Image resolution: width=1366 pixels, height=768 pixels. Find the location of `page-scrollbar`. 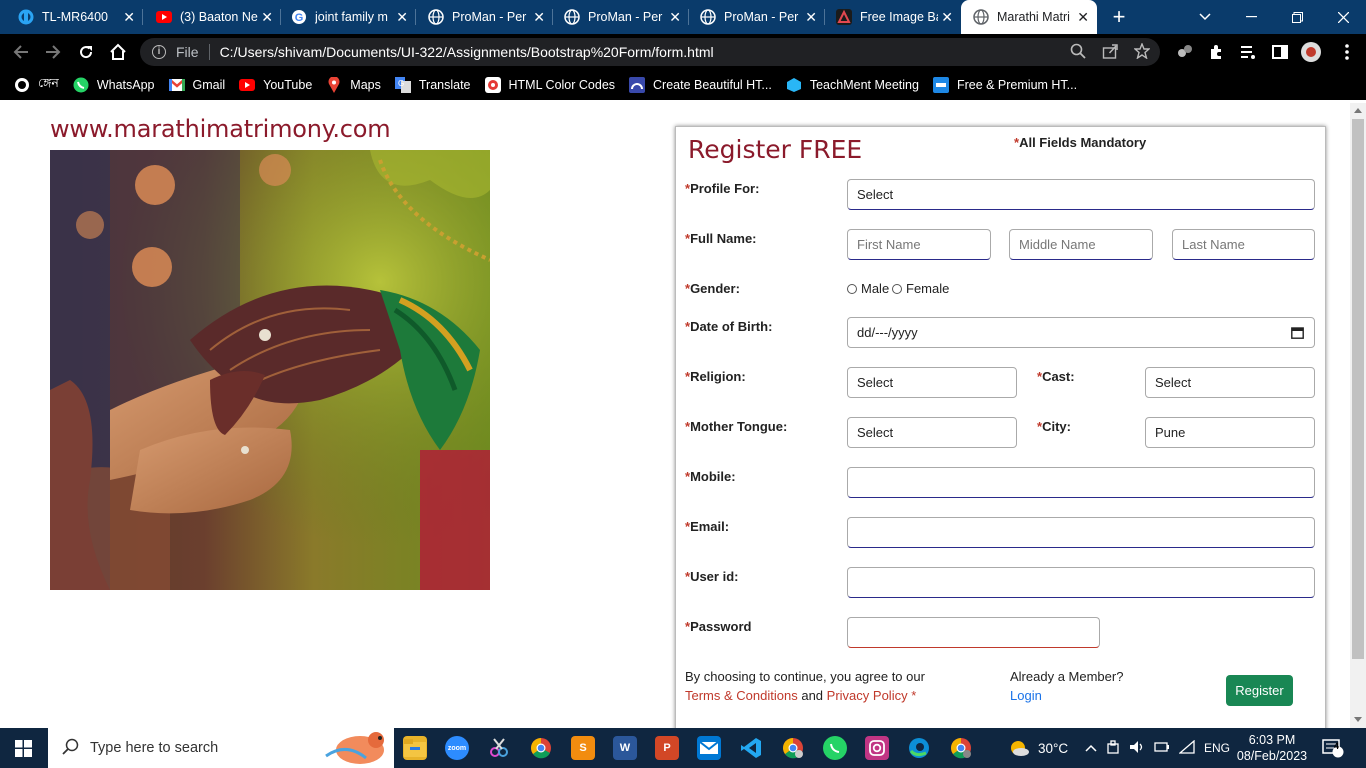

page-scrollbar is located at coordinates (1358, 415).